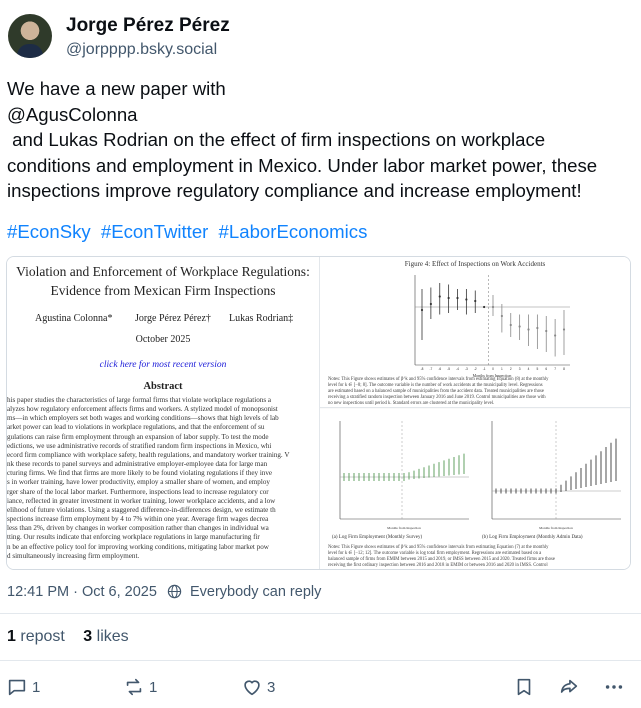 The image size is (641, 708). Describe the element at coordinates (556, 475) in the screenshot. I see `employment-admin-chart: Months from Inspection` at that location.